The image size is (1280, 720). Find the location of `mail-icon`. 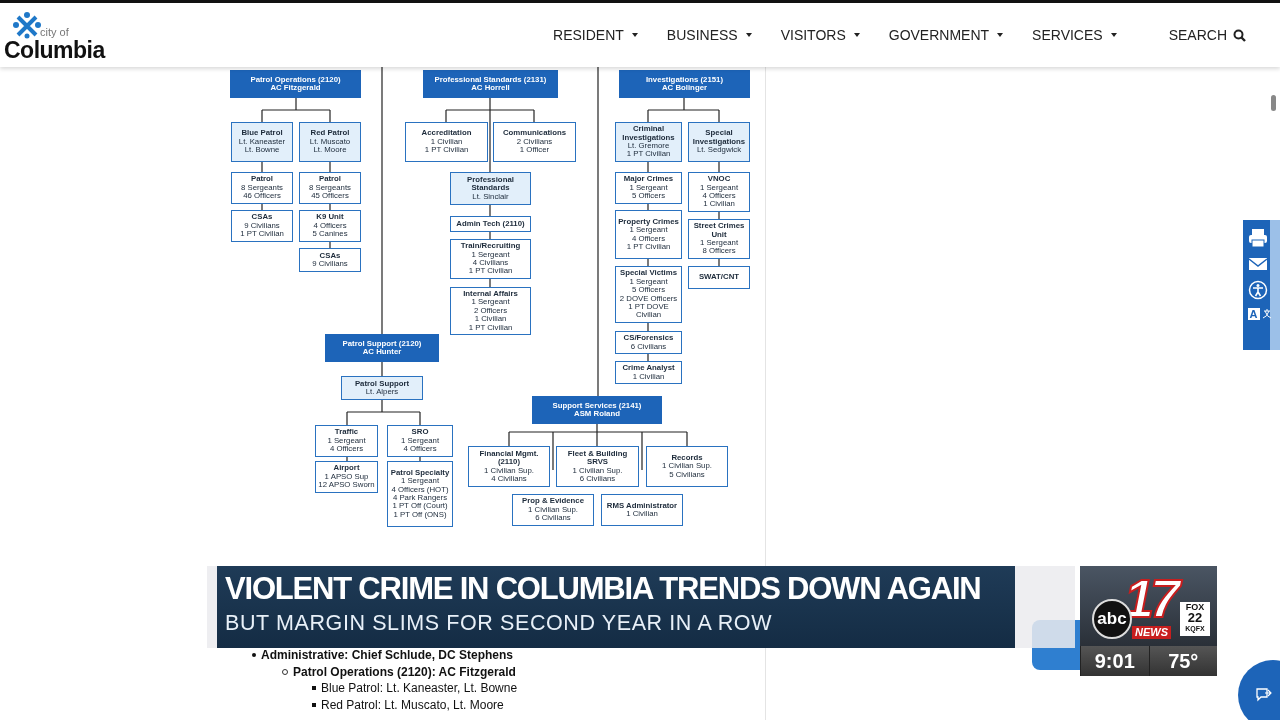

mail-icon is located at coordinates (1257, 264).